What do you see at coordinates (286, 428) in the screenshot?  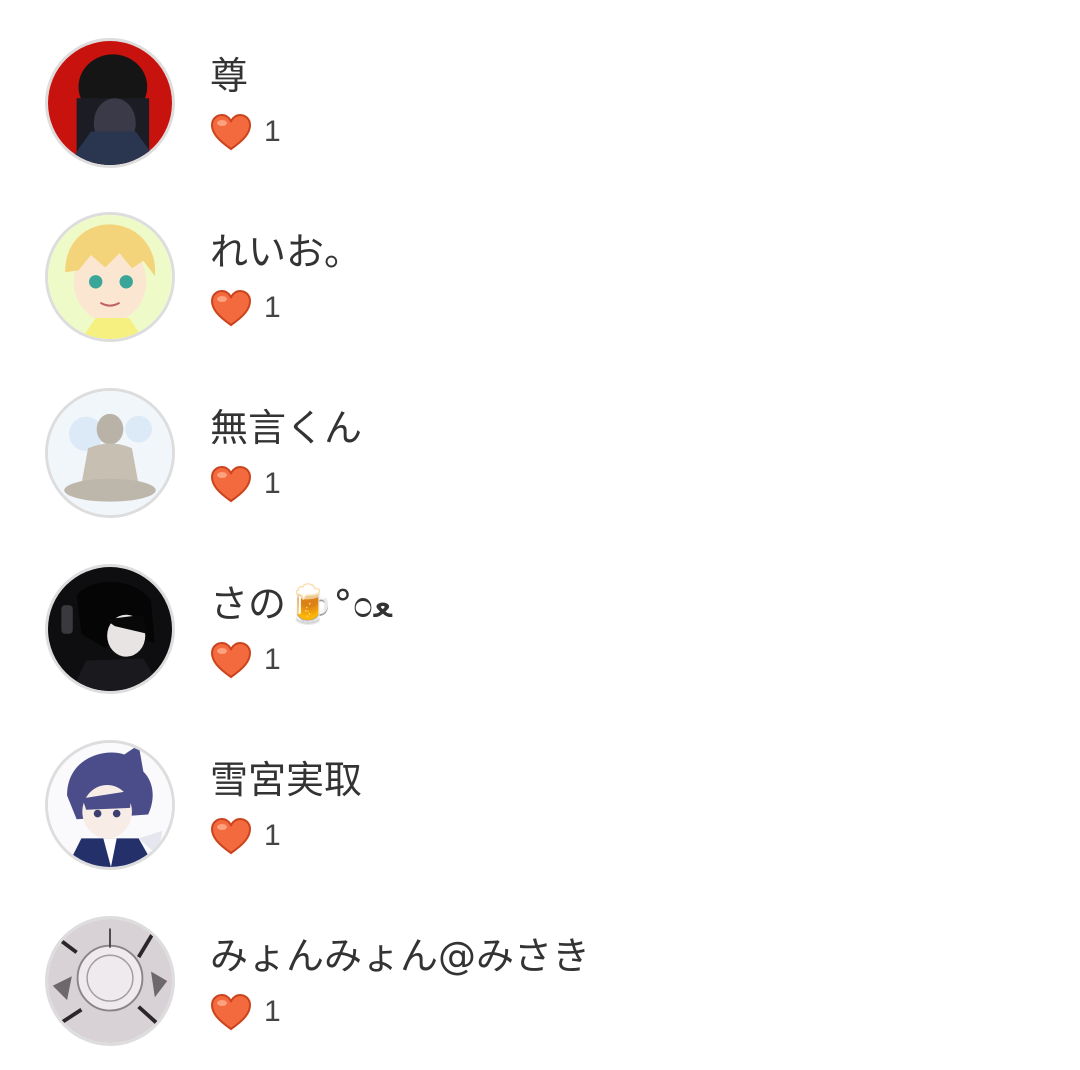 I see `user-name: 無言くん` at bounding box center [286, 428].